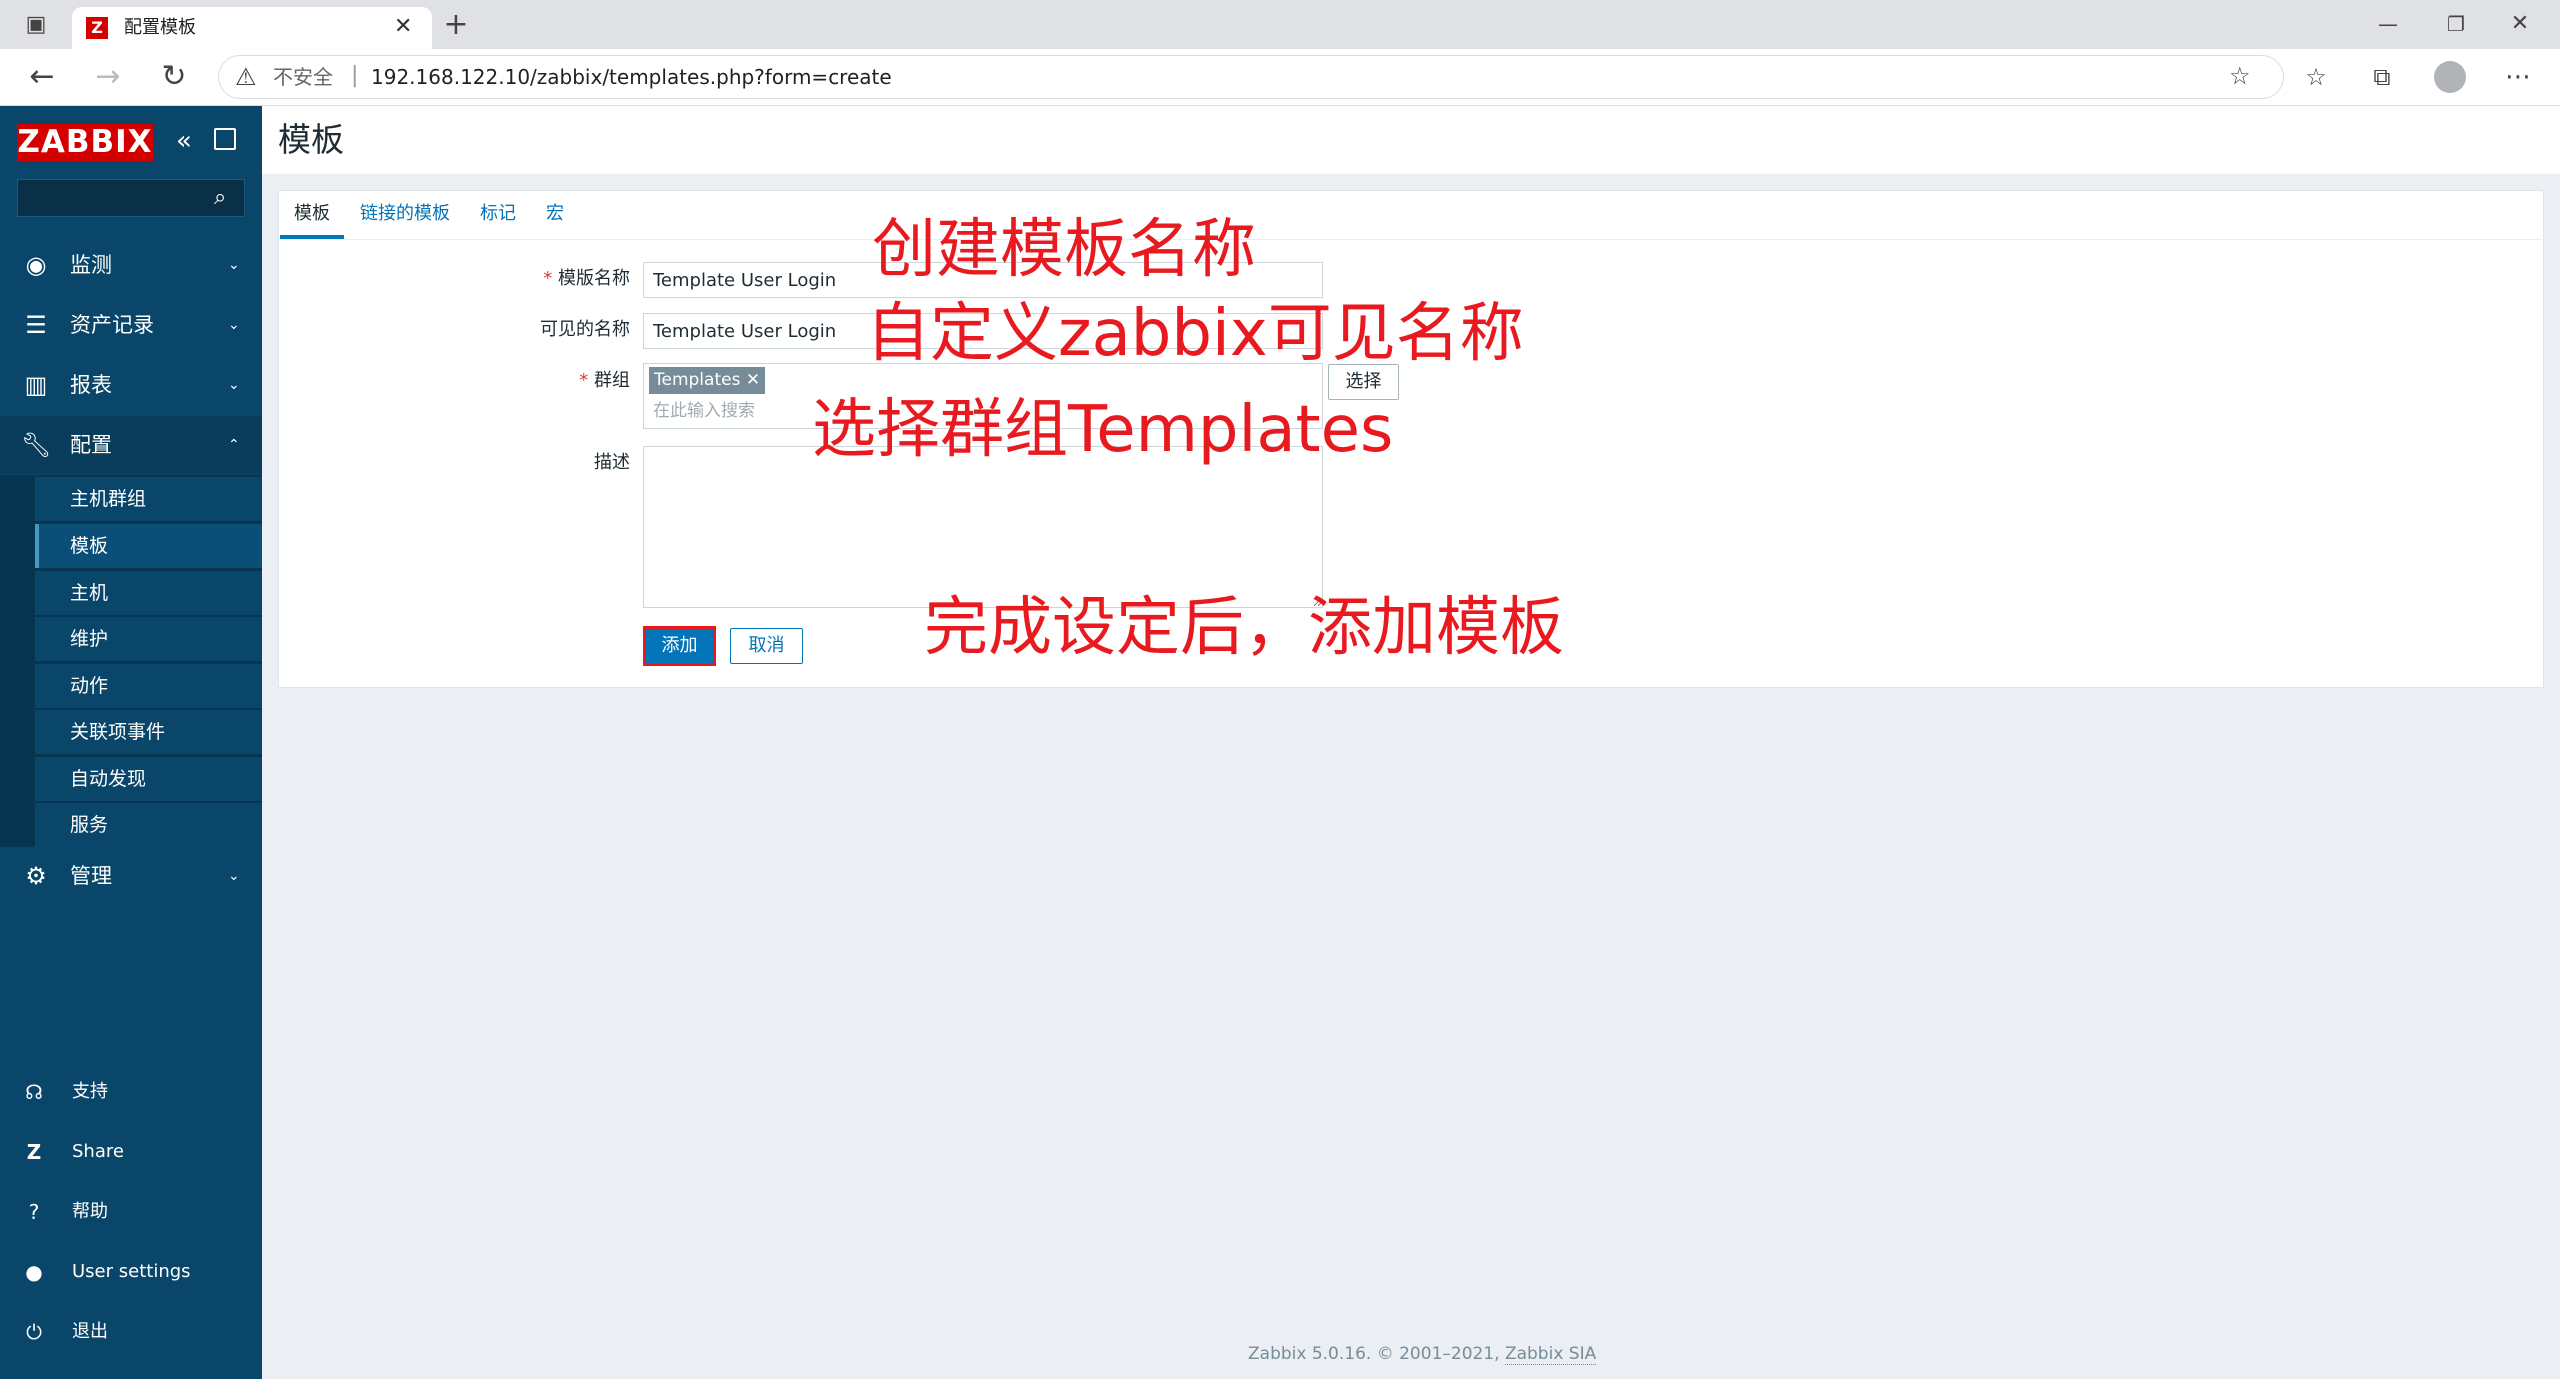 This screenshot has height=1379, width=2560. Describe the element at coordinates (1550, 1354) in the screenshot. I see `footer-link: Zabbix SIA` at that location.